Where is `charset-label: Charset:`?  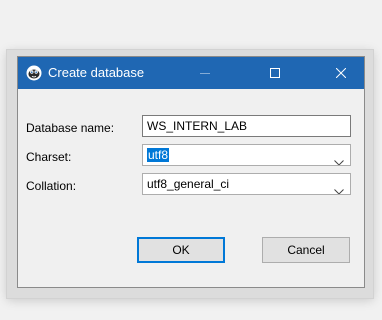 charset-label: Charset: is located at coordinates (49, 157).